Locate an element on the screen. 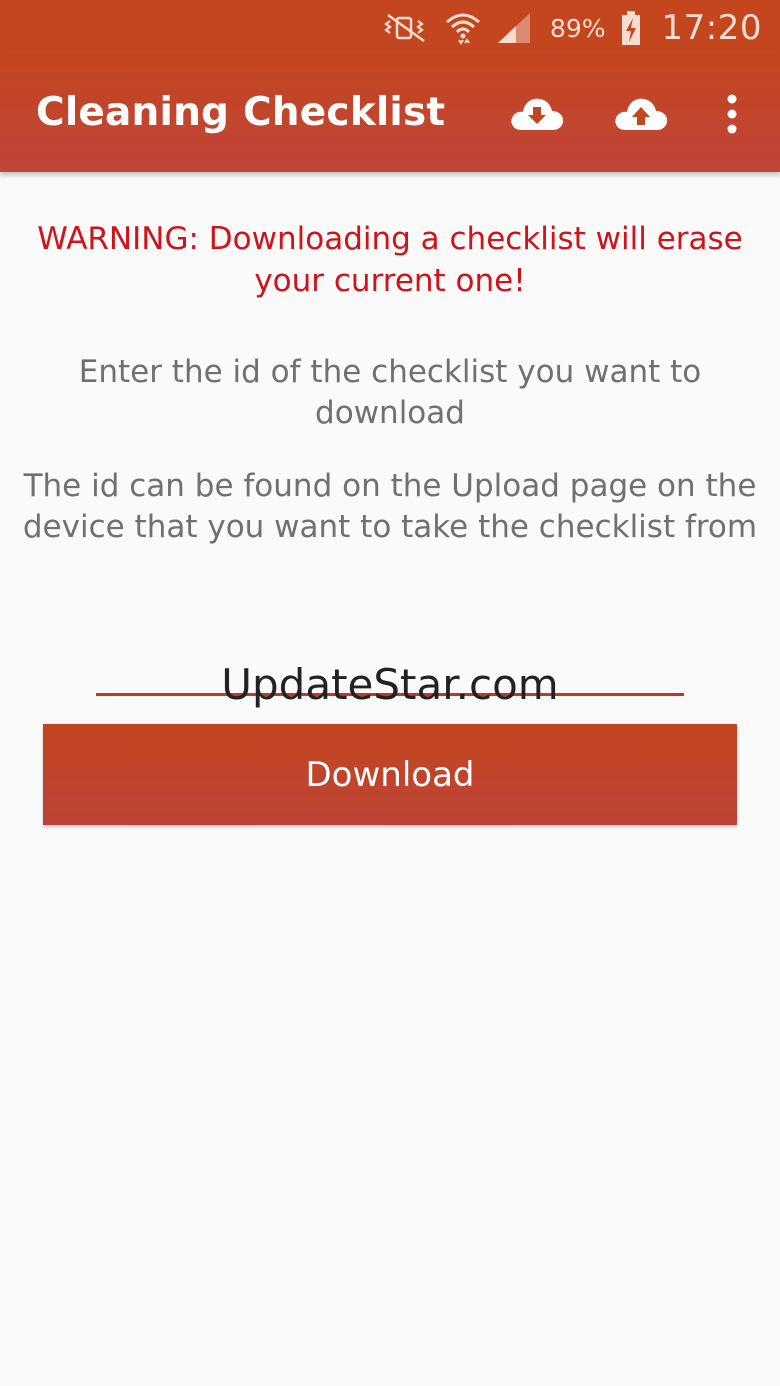 This screenshot has width=780, height=1386. signal-icon is located at coordinates (514, 28).